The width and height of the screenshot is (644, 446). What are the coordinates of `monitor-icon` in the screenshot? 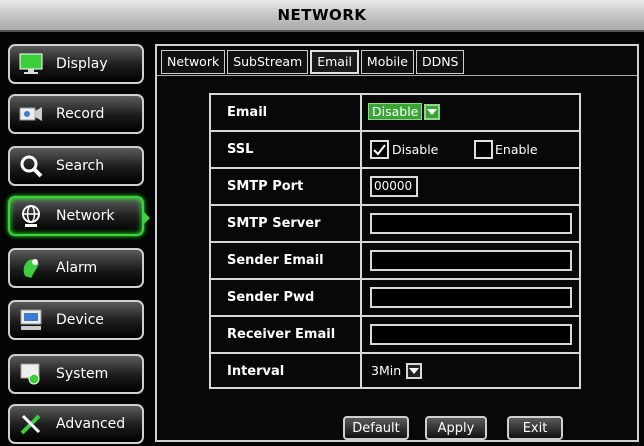 It's located at (31, 64).